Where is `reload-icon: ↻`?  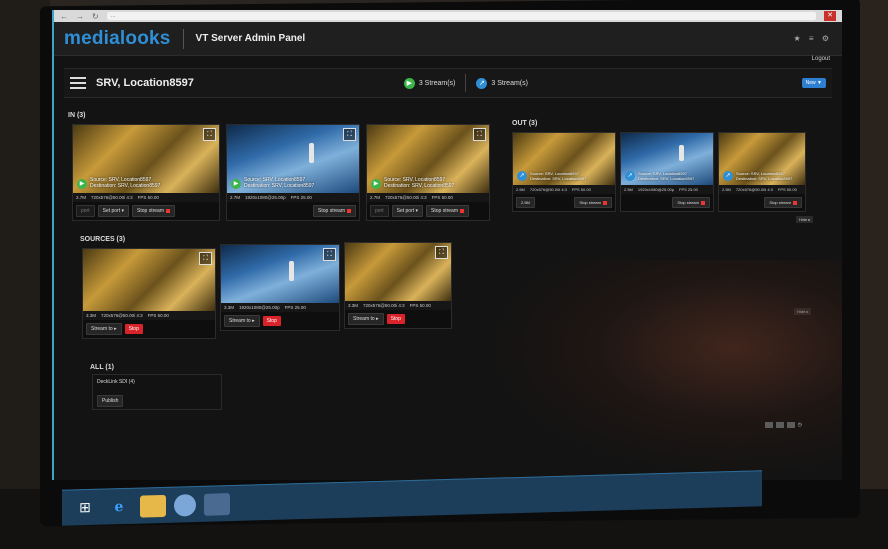
reload-icon: ↻ is located at coordinates (95, 16).